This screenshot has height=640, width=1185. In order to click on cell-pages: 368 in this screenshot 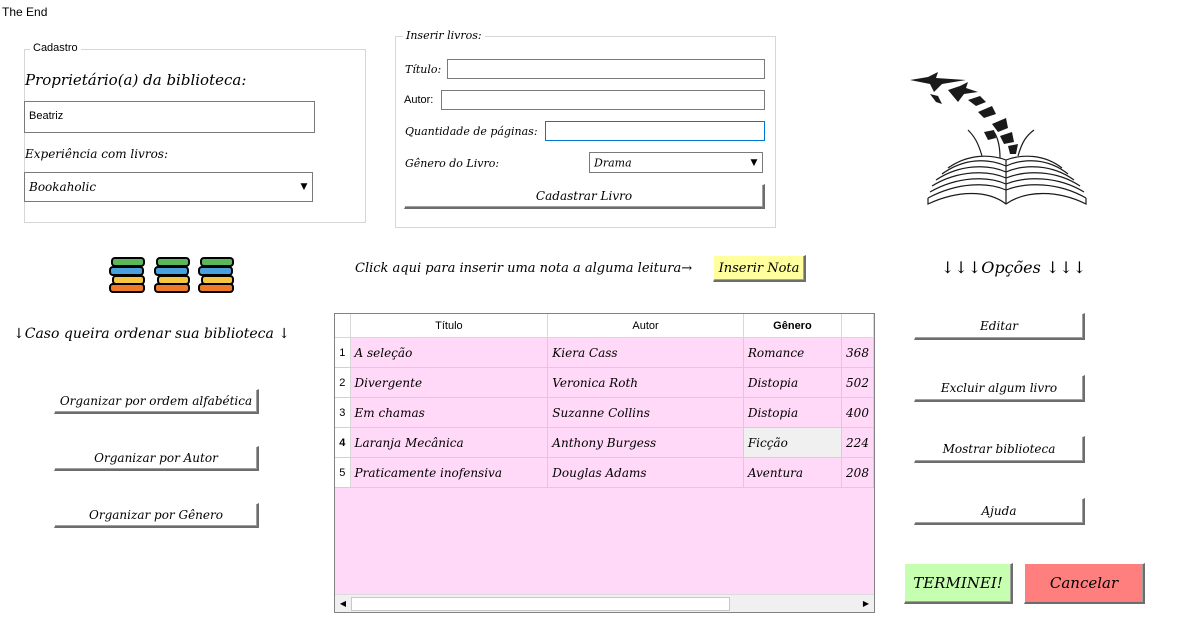, I will do `click(857, 352)`.